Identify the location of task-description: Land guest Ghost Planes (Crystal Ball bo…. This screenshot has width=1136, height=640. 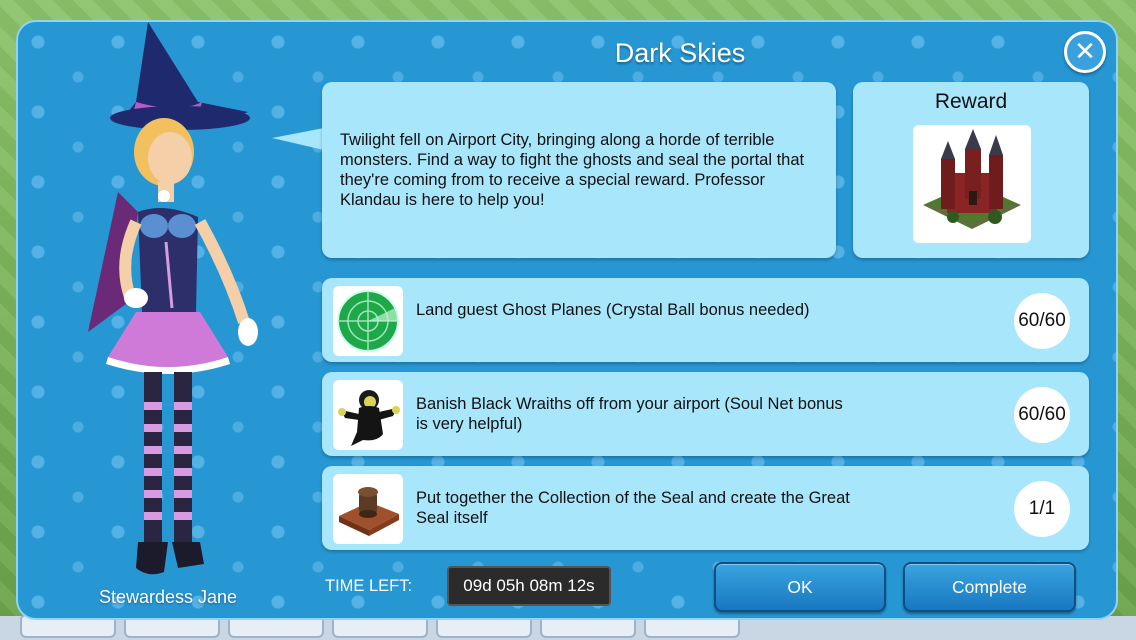
(613, 310).